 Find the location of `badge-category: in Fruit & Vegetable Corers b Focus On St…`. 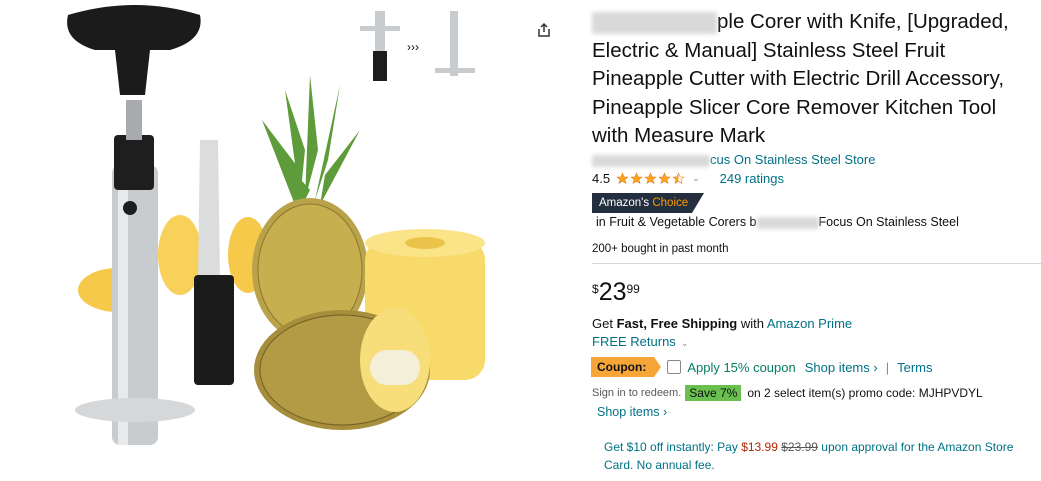

badge-category: in Fruit & Vegetable Corers b Focus On St… is located at coordinates (777, 222).